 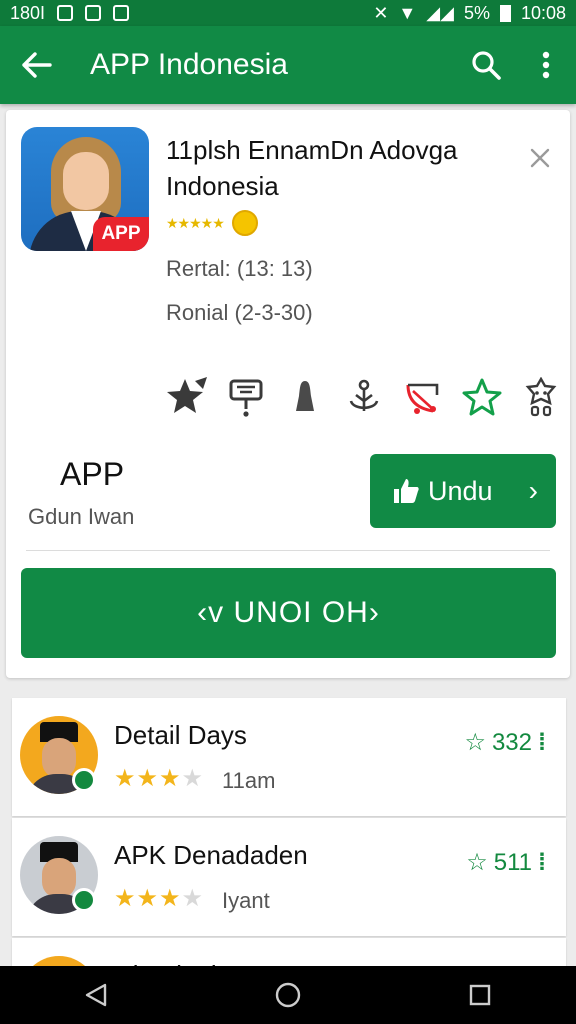 I want to click on brand-title: APP, so click(x=92, y=474).